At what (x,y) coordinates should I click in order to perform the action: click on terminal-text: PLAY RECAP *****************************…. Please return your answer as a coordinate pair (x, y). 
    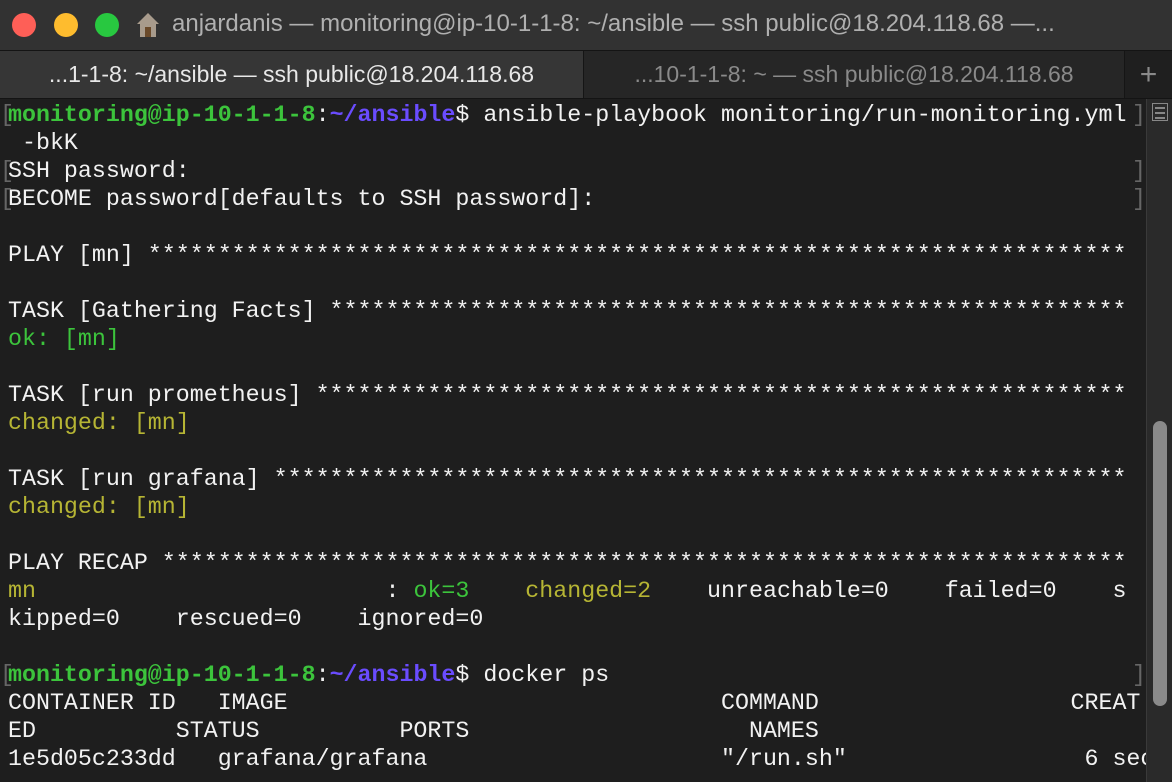
    Looking at the image, I should click on (567, 563).